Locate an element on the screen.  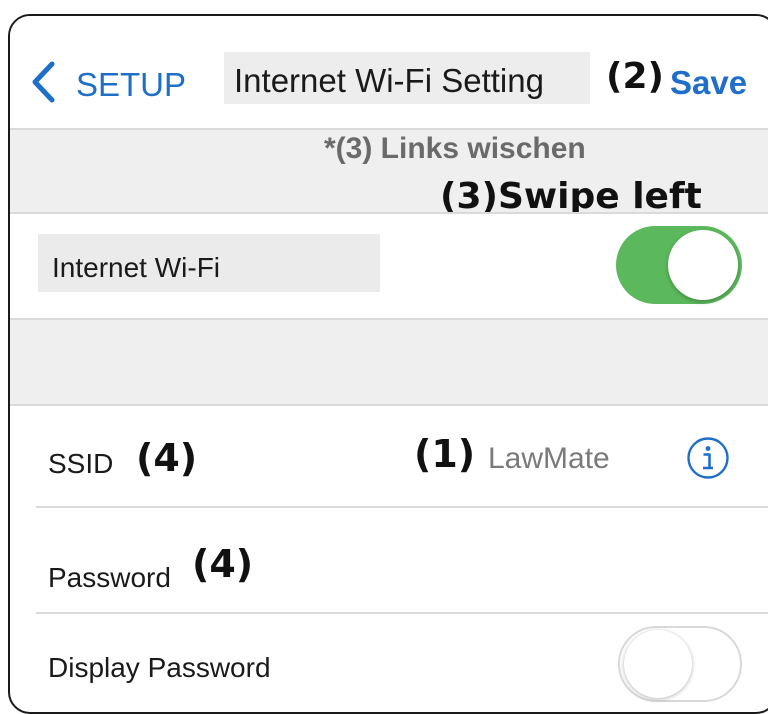
page-title: Internet Wi-Fi Setting is located at coordinates (389, 80).